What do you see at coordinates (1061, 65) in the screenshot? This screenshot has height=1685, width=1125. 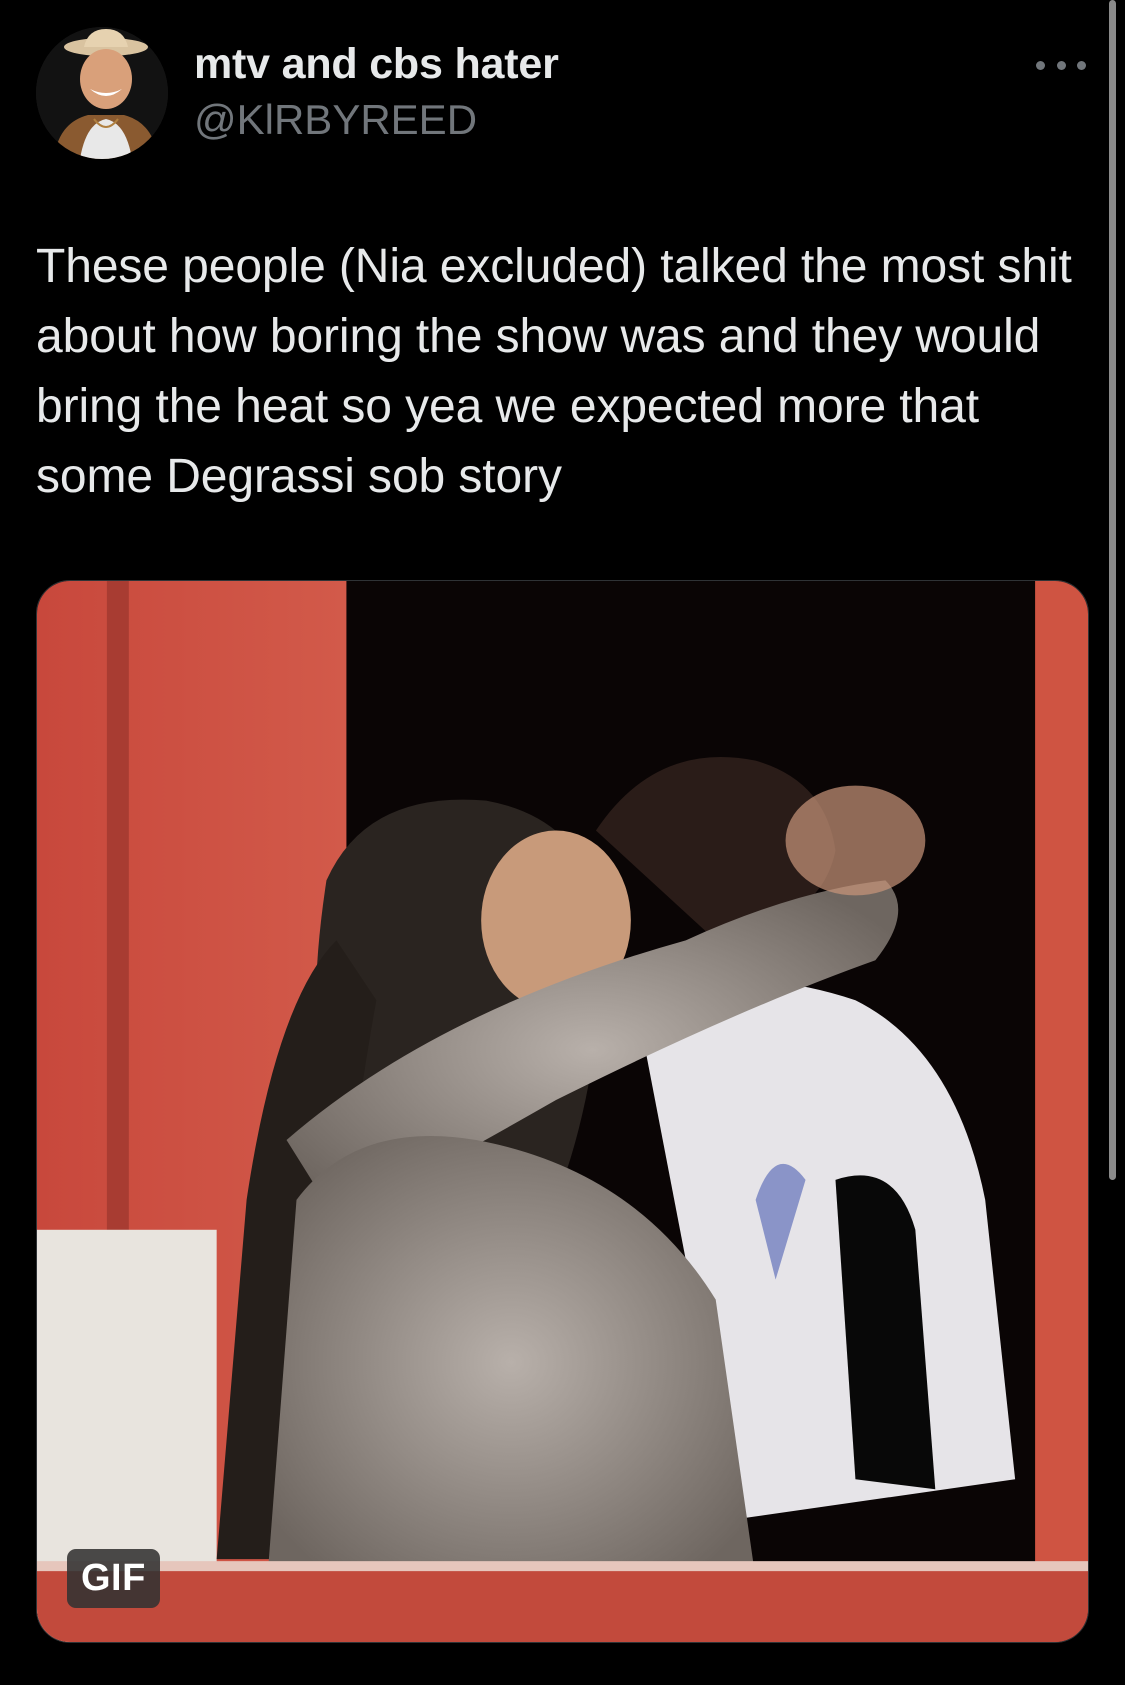 I see `more-horizontal-icon` at bounding box center [1061, 65].